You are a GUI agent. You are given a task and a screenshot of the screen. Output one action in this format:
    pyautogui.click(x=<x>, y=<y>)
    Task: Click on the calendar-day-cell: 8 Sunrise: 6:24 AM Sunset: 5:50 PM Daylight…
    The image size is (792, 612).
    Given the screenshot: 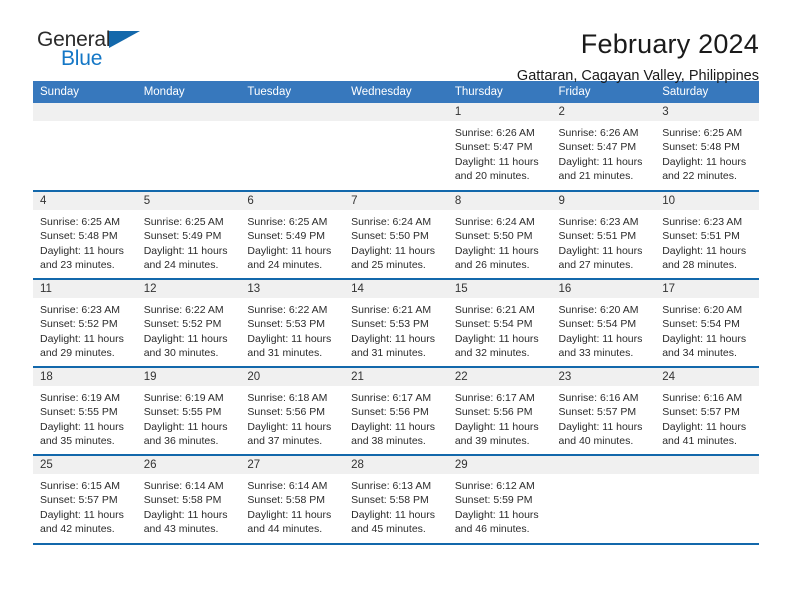 What is the action you would take?
    pyautogui.click(x=499, y=234)
    